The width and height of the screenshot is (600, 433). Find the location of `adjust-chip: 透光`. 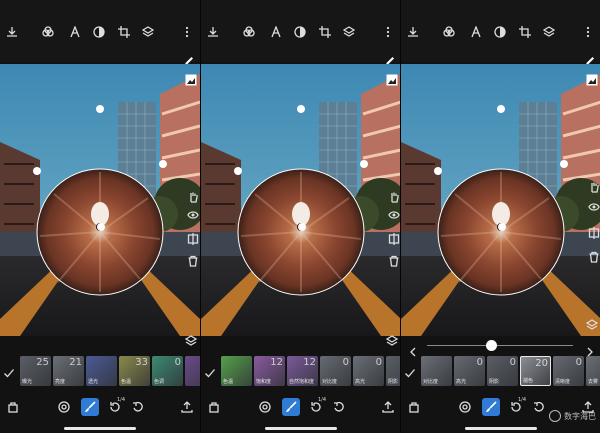

adjust-chip: 透光 is located at coordinates (101, 371).